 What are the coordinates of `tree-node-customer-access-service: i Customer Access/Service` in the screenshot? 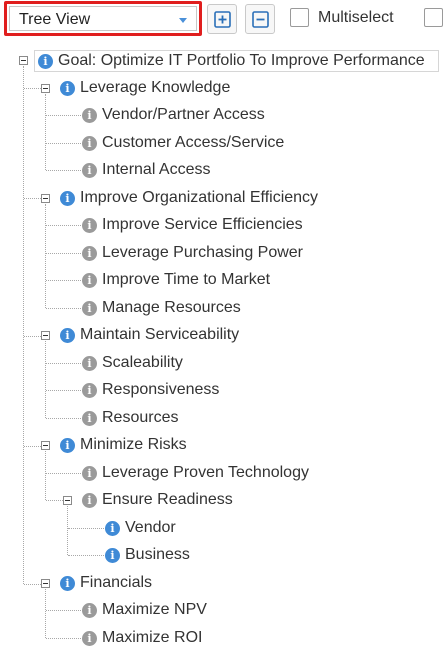 It's located at (183, 143).